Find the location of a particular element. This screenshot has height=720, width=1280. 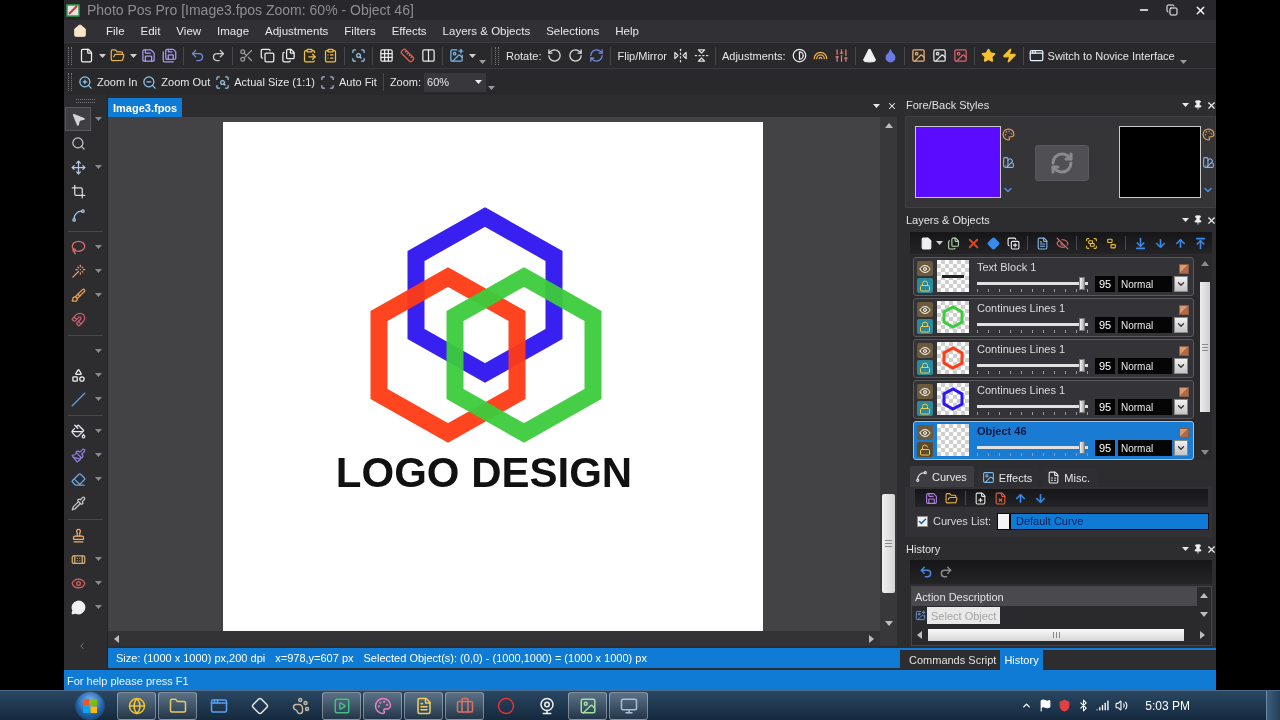

vertical-scrollbar is located at coordinates (888, 381).